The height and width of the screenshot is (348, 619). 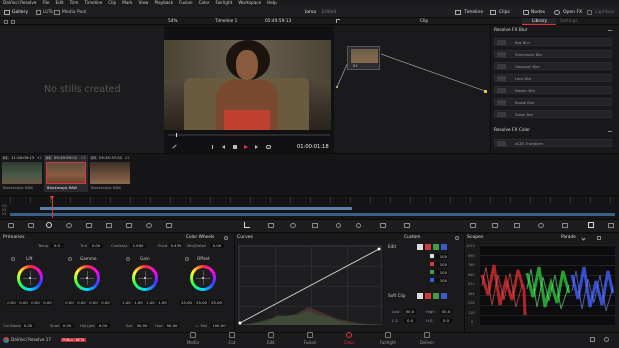 What do you see at coordinates (427, 338) in the screenshot?
I see `deliver-page-tab: Deliver` at bounding box center [427, 338].